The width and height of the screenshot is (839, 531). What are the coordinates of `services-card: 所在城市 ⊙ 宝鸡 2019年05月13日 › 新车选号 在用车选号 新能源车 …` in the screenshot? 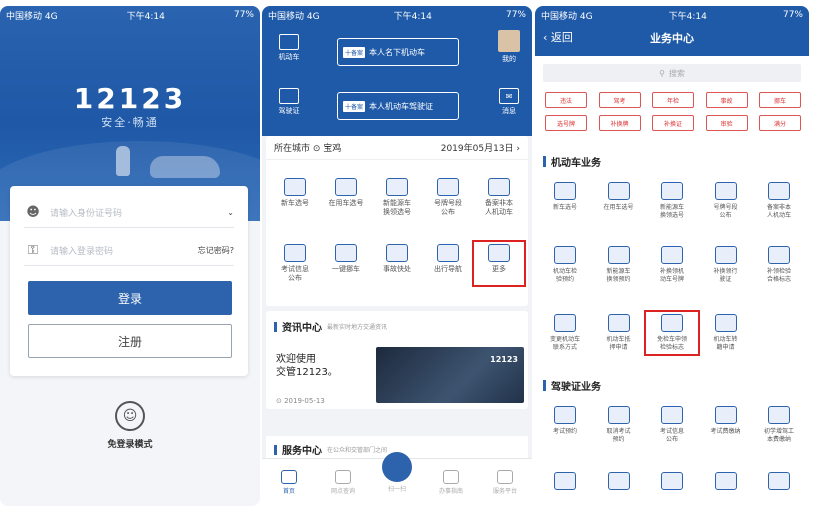 It's located at (397, 221).